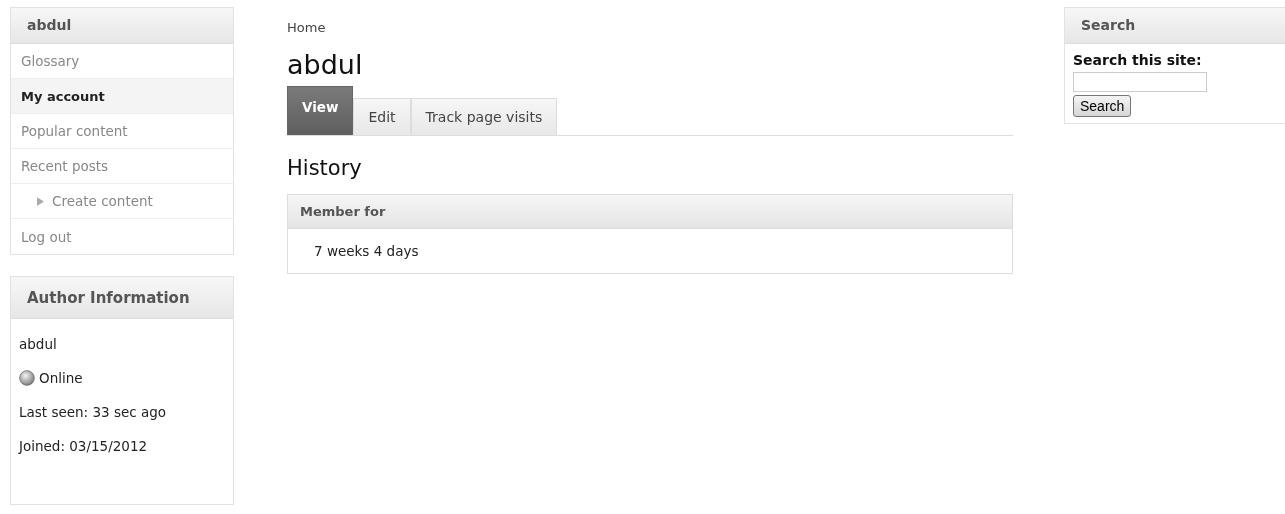 Image resolution: width=1285 pixels, height=514 pixels. Describe the element at coordinates (122, 236) in the screenshot. I see `menu-item: Log out` at that location.